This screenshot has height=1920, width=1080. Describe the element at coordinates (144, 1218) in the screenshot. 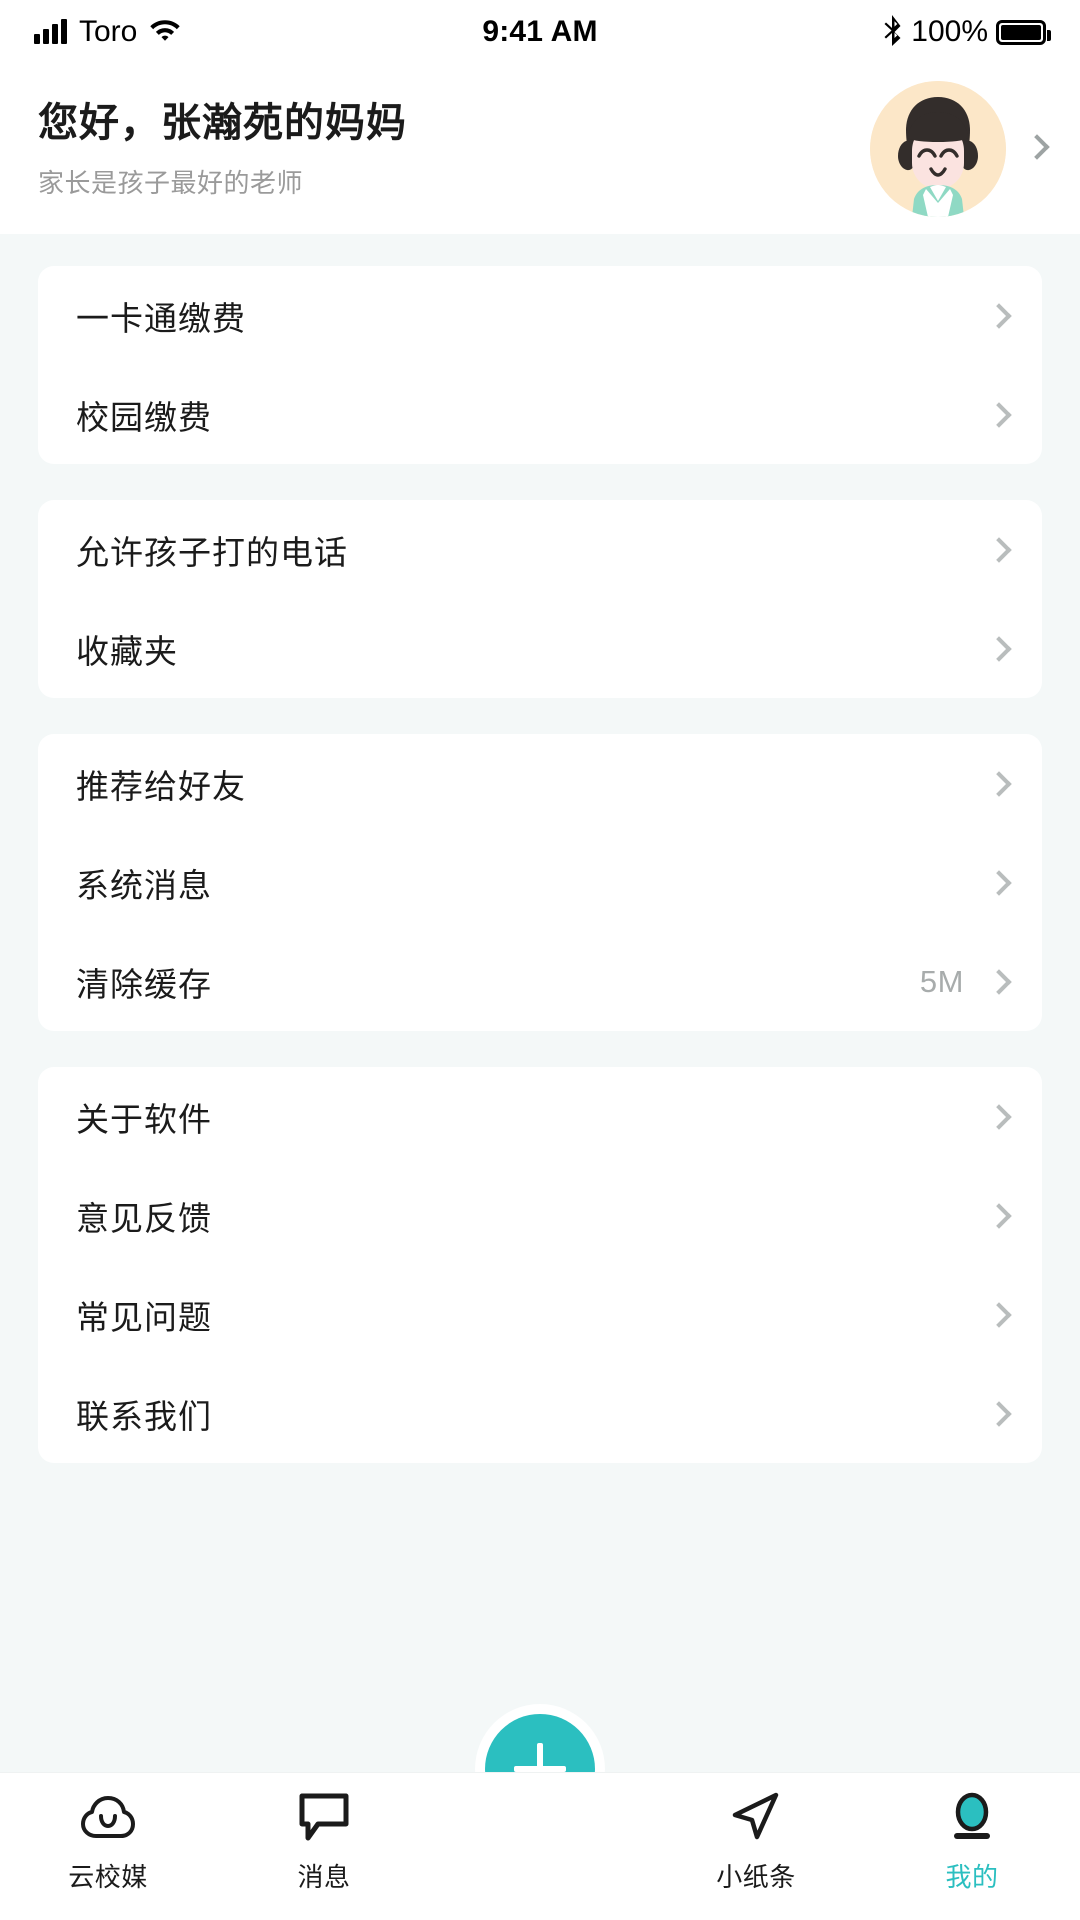

I see `row-label: 意见反馈` at that location.